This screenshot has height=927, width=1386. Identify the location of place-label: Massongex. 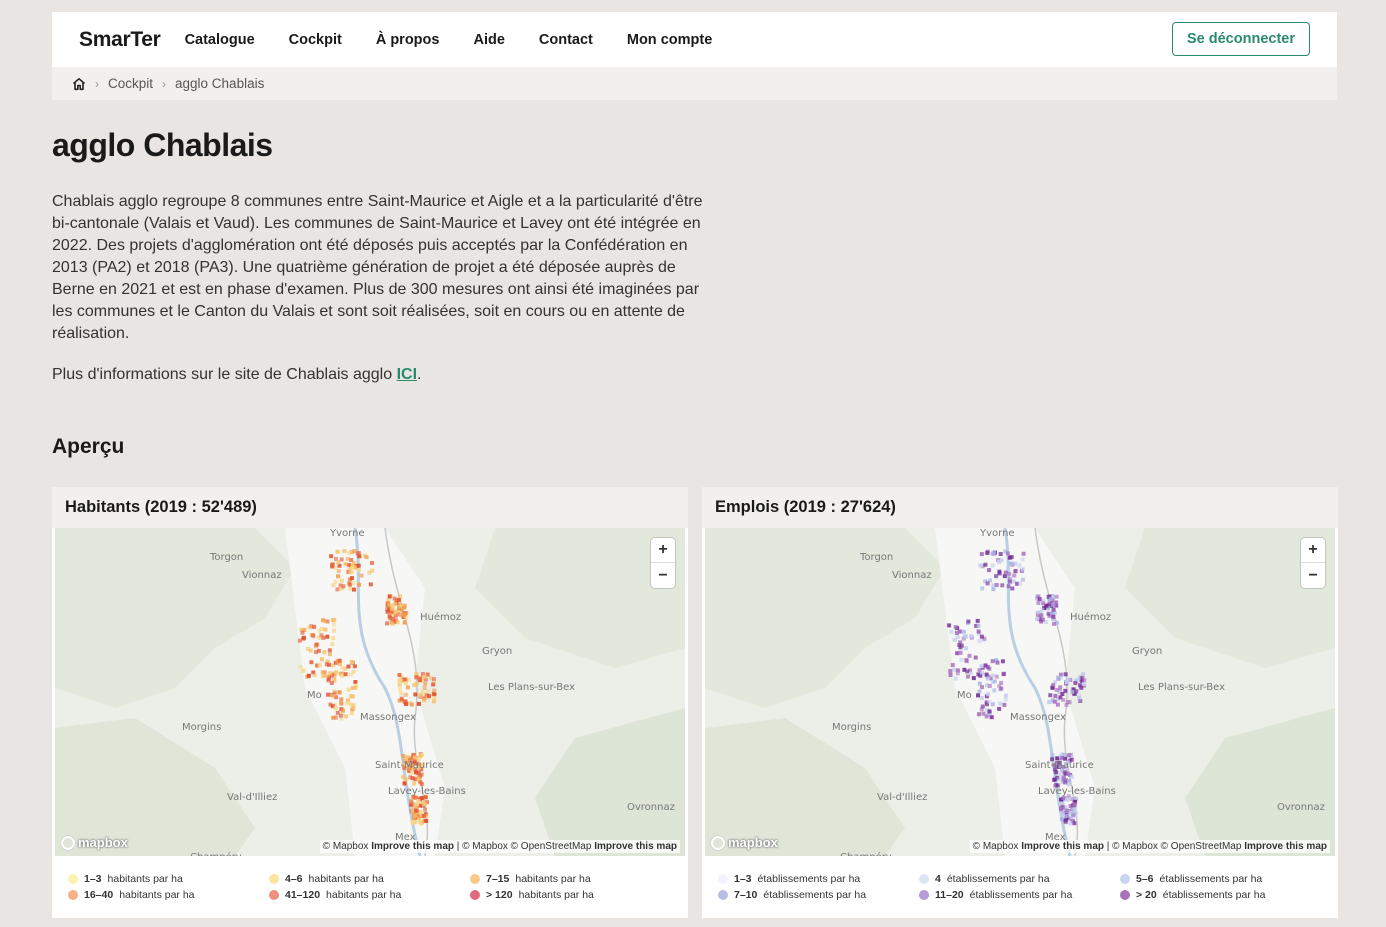
(1038, 717).